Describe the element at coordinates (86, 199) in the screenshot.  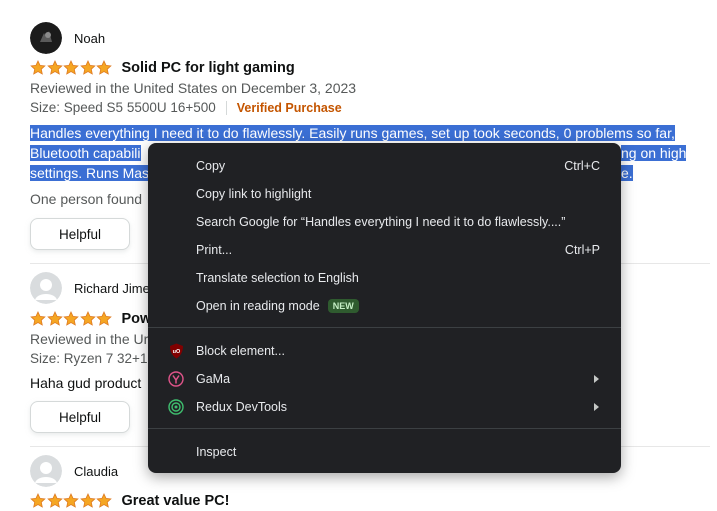
I see `helpful-count: One person found` at that location.